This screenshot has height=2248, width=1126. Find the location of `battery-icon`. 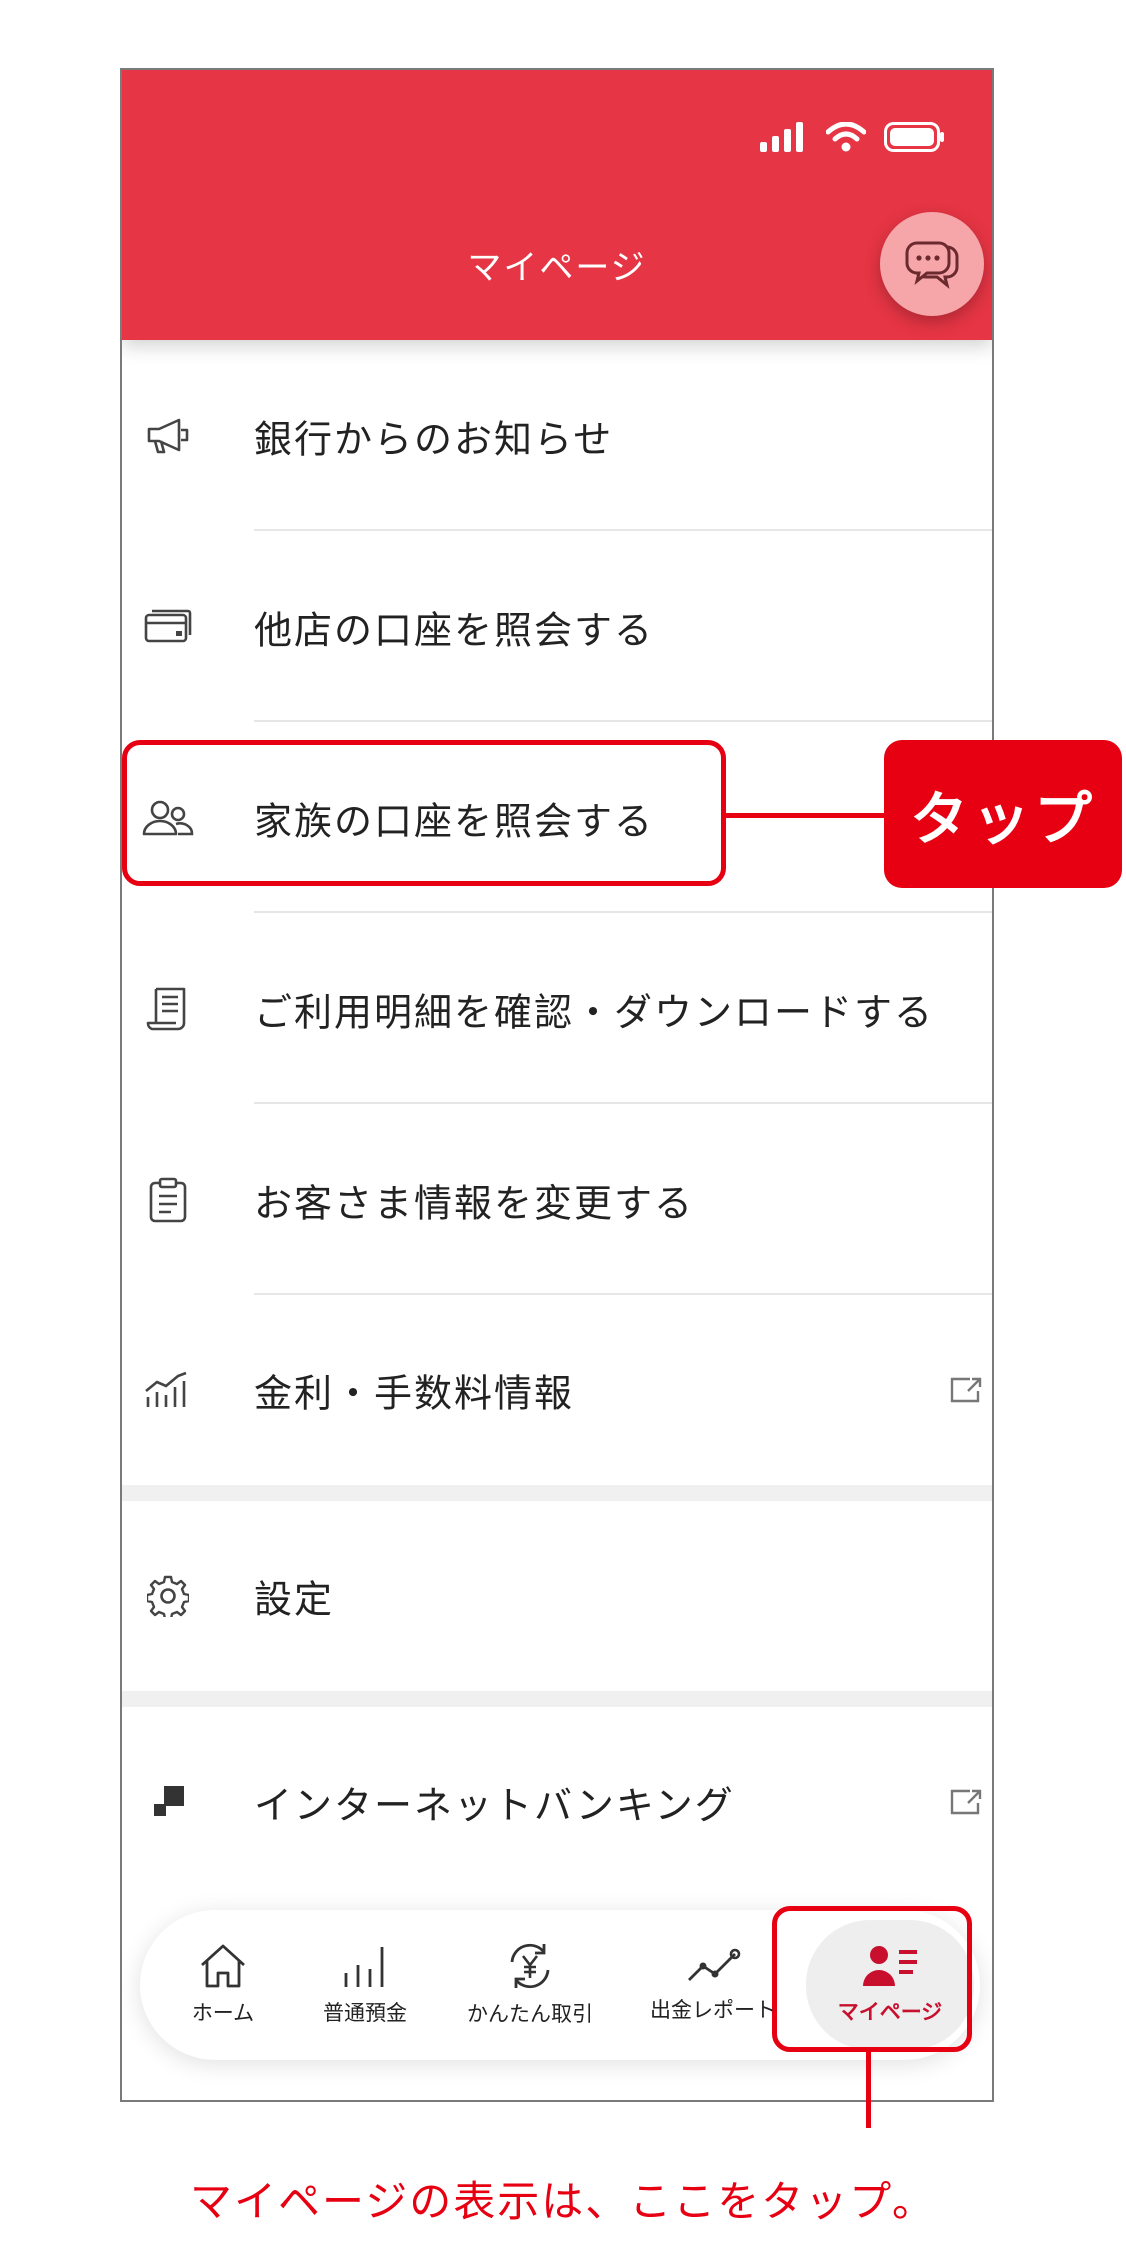

battery-icon is located at coordinates (914, 137).